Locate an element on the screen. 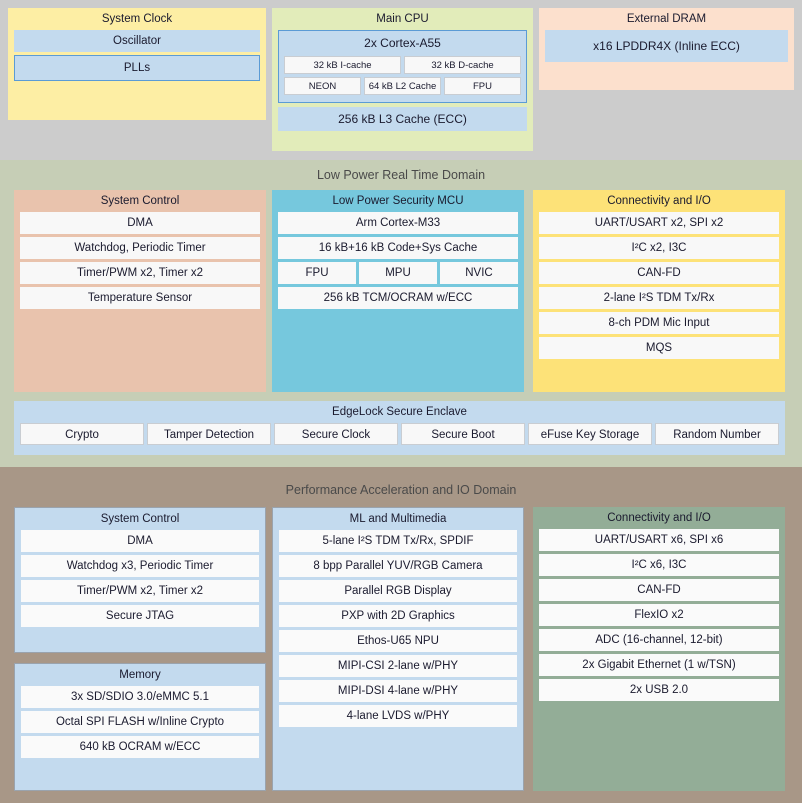 This screenshot has width=802, height=808. pf-memory-item-ocram: 640 kB OCRAM w/ECC is located at coordinates (140, 747).